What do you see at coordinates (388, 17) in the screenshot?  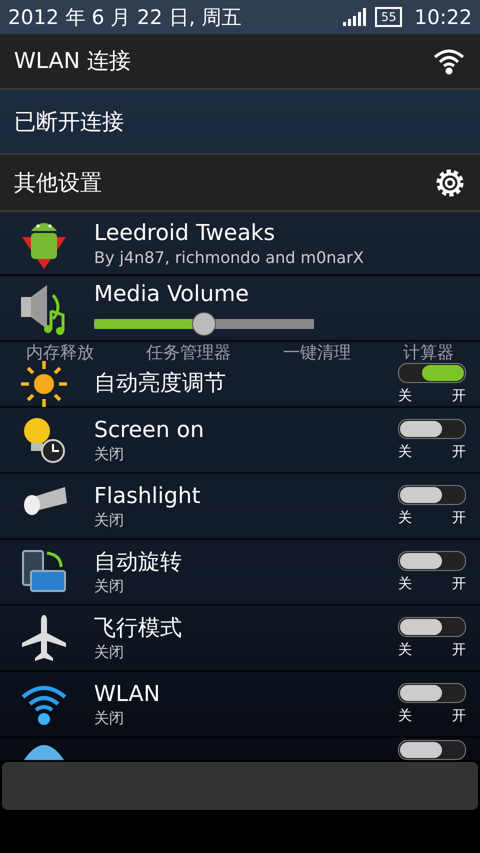 I see `battery-level: 55` at bounding box center [388, 17].